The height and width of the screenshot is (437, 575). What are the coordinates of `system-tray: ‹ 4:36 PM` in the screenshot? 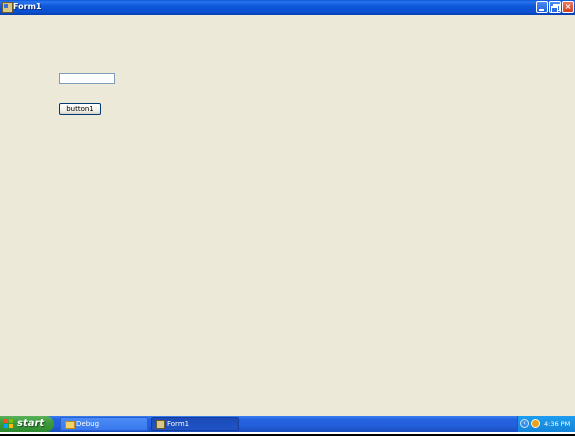 It's located at (546, 424).